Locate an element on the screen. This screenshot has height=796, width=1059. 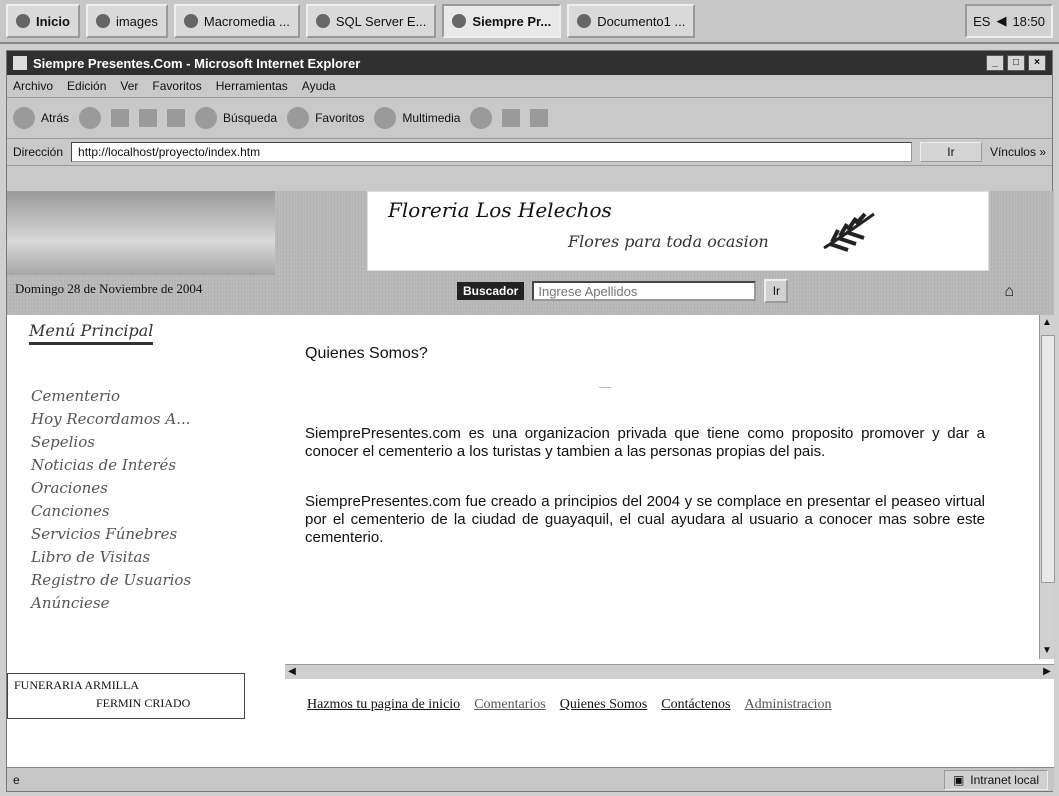
language-indicator: ES is located at coordinates (981, 21).